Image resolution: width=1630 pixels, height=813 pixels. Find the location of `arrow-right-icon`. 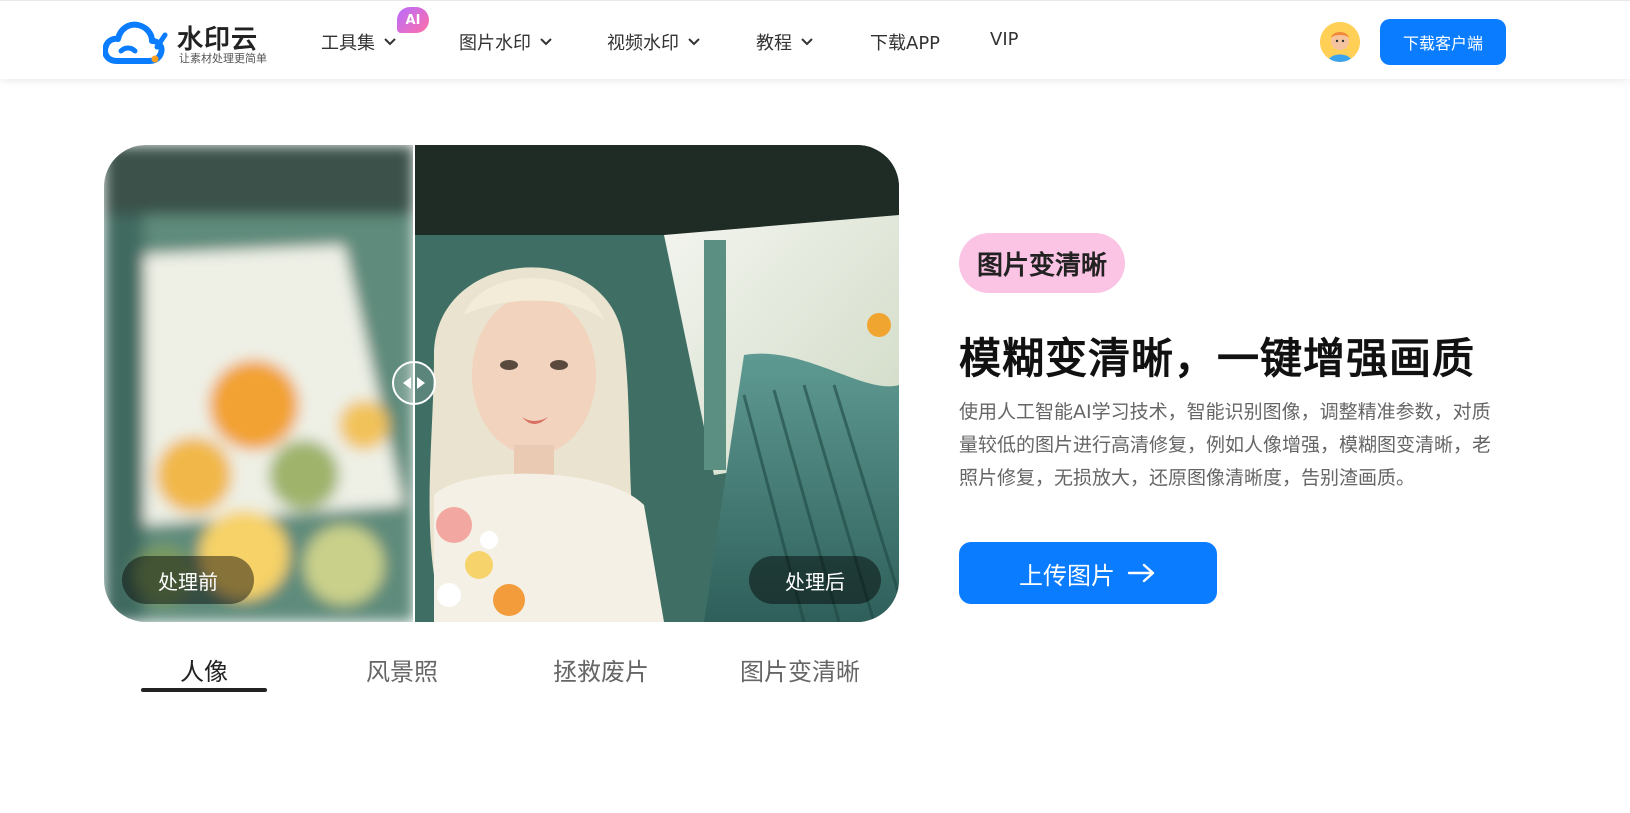

arrow-right-icon is located at coordinates (1141, 573).